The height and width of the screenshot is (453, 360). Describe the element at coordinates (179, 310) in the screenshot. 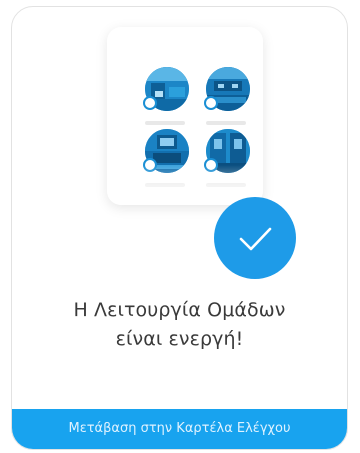

I see `status-message-line-1: Η Λειτουργία Ομάδων` at that location.